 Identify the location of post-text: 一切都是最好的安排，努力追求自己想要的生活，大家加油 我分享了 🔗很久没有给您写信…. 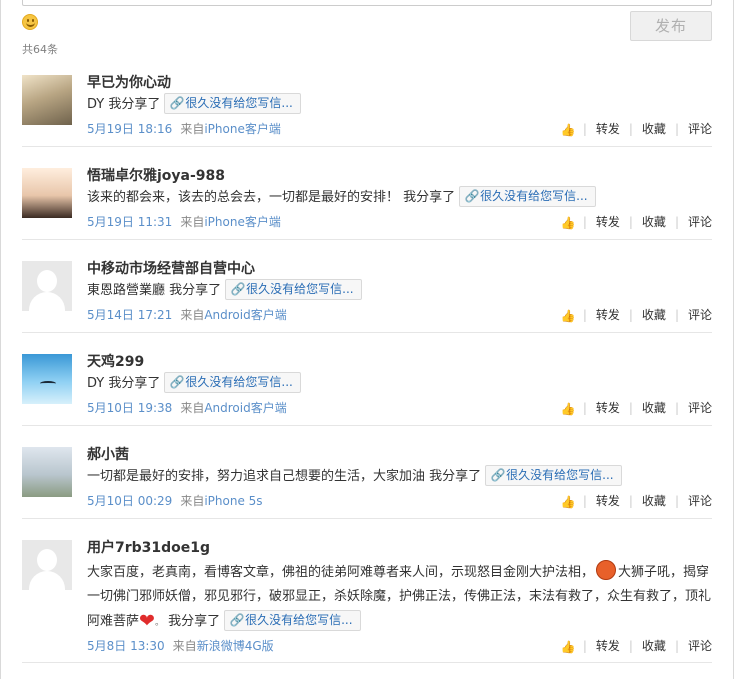
(354, 477).